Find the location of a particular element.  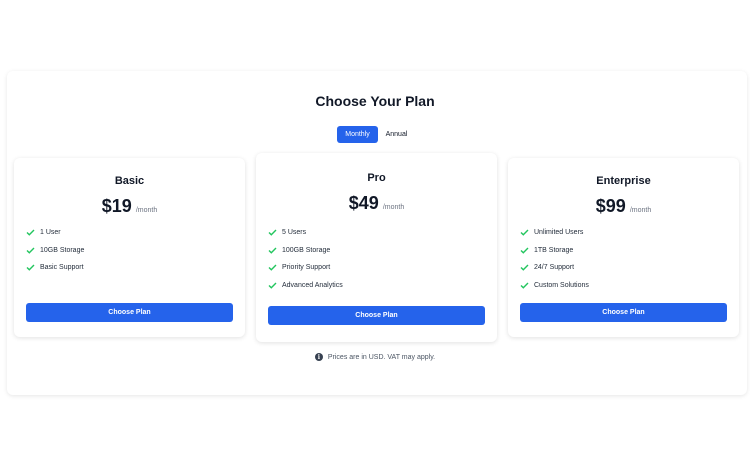

plan-price: $99 is located at coordinates (610, 206).